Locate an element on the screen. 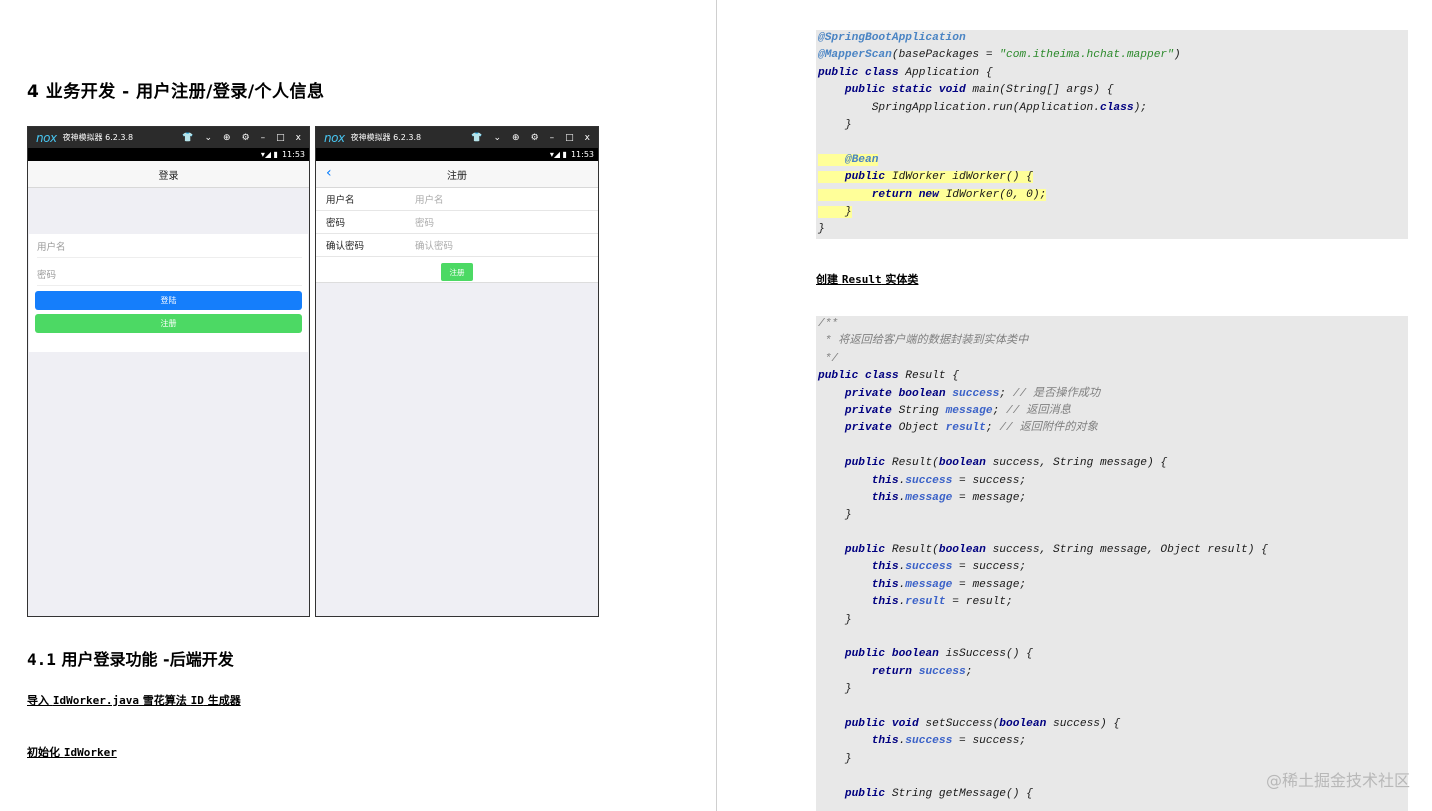 This screenshot has width=1432, height=811. submit-register-button: 注册 is located at coordinates (457, 272).